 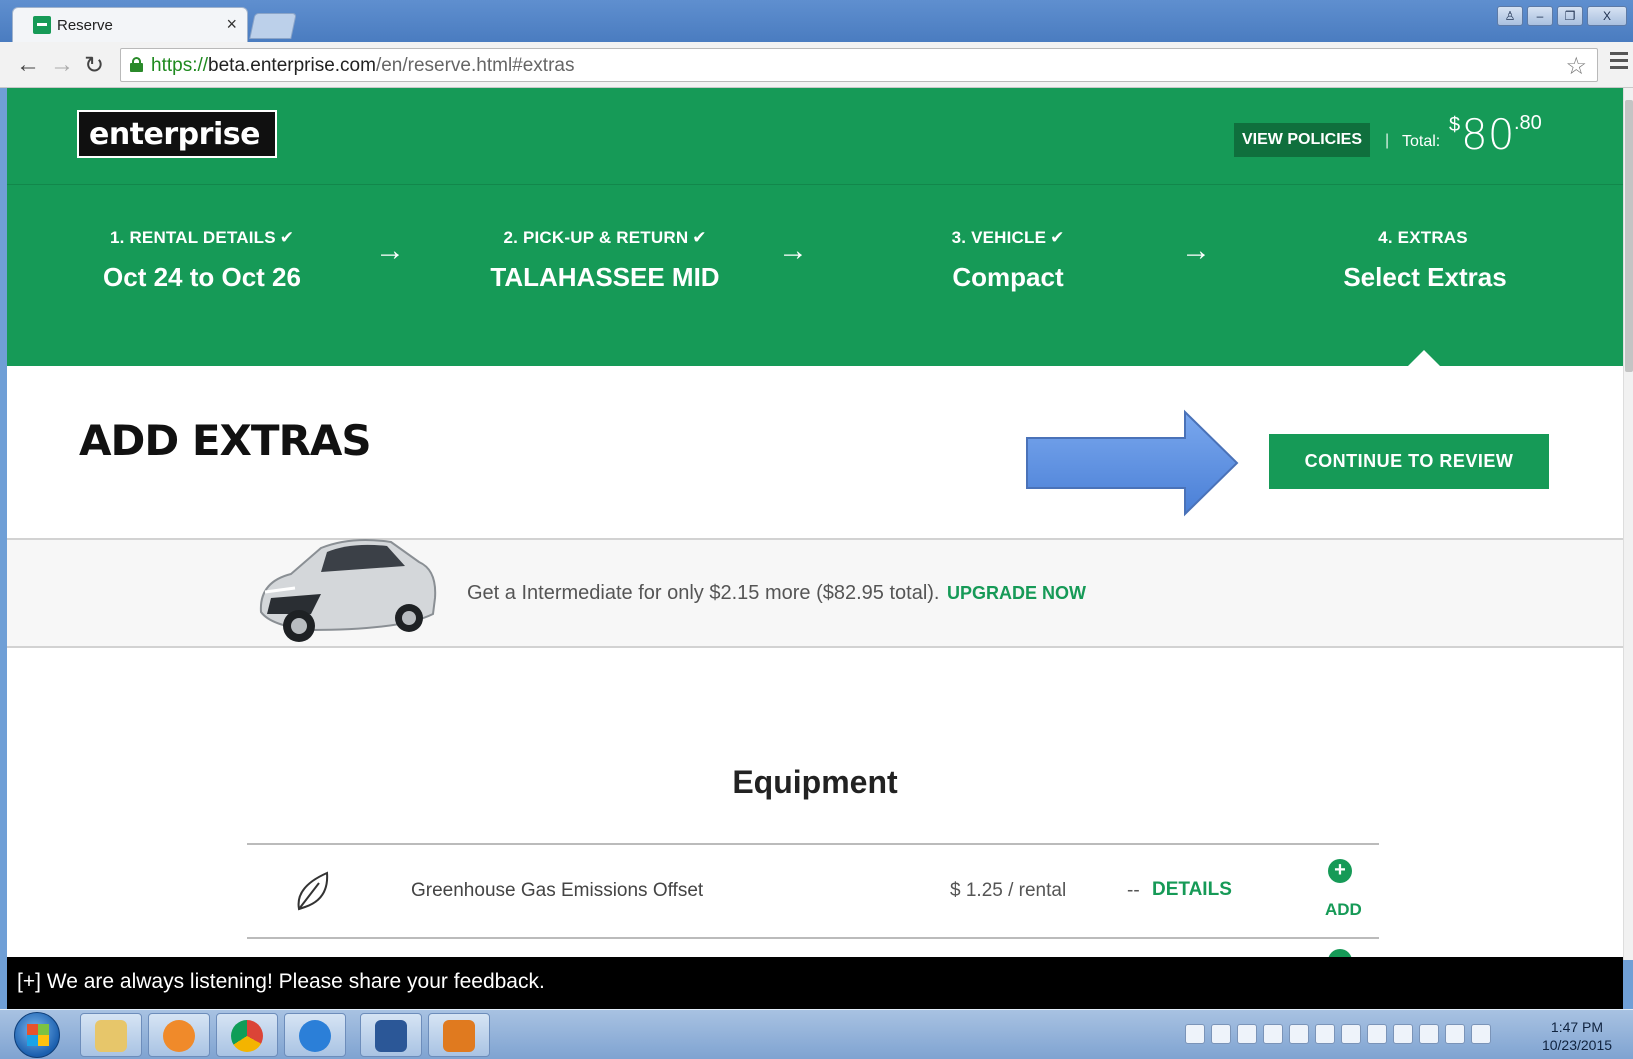 I want to click on view-policies-button: VIEW POLICIES, so click(x=1302, y=140).